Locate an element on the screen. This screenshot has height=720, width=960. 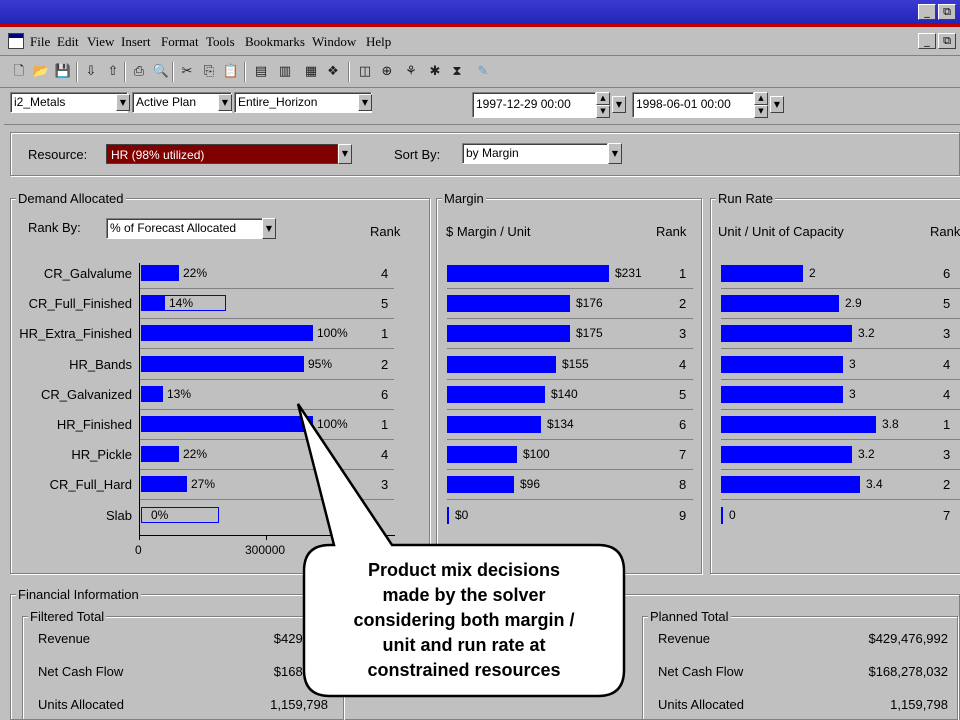
callout-line: Product mix decisions is located at coordinates (464, 570).